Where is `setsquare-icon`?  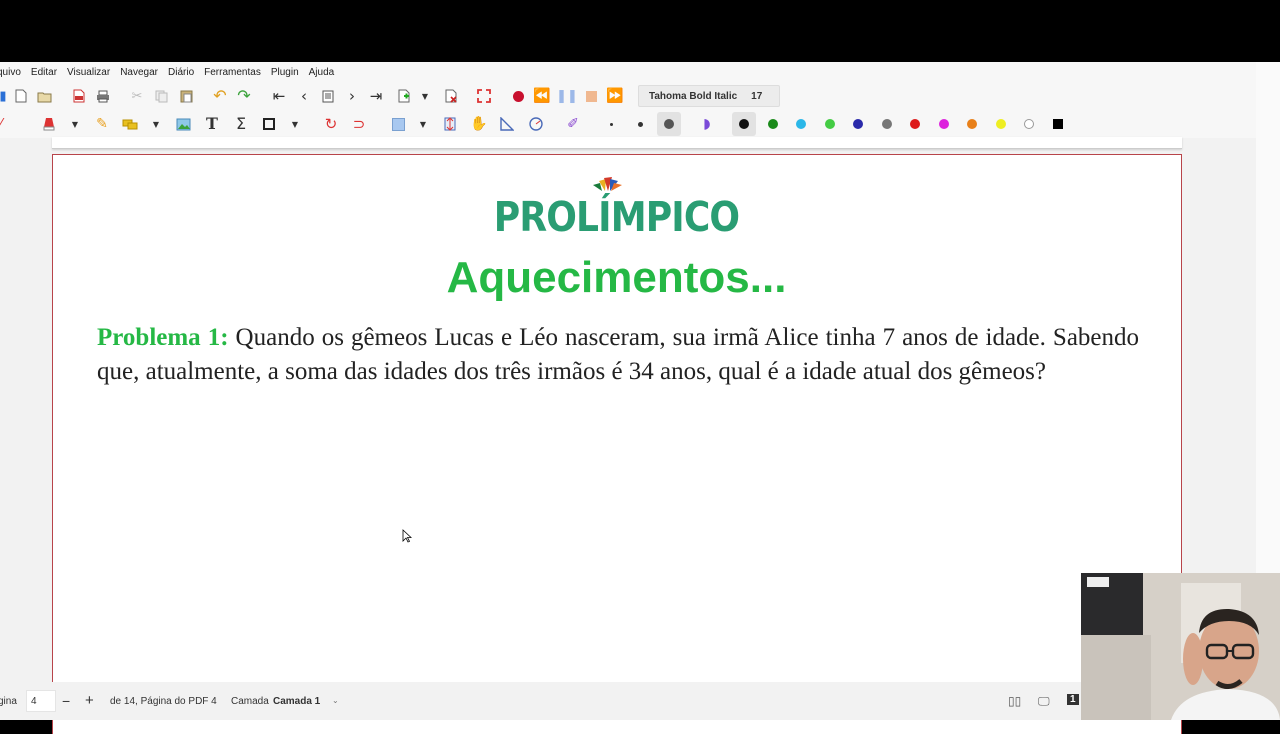
setsquare-icon is located at coordinates (507, 124).